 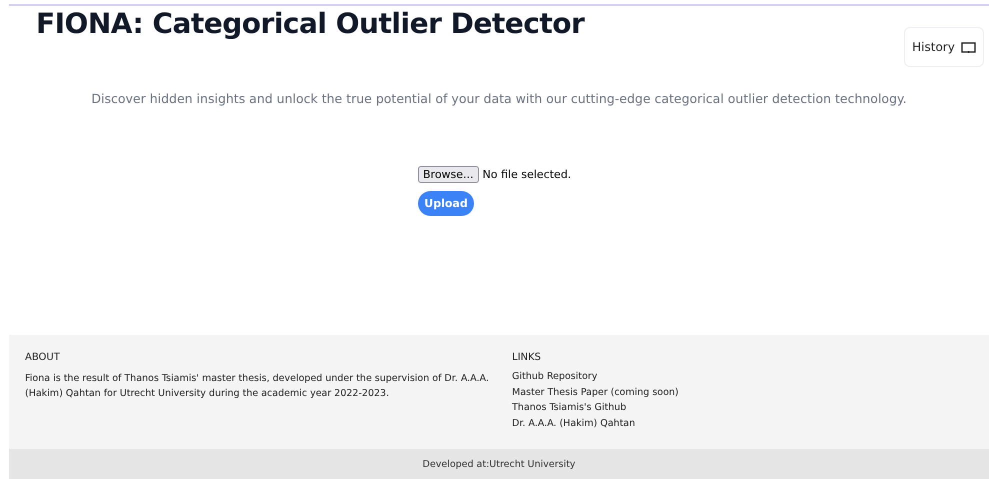 I want to click on tagline: Discover hidden insights and unlock the true potential of your data with our cutting-edge categorical outlier detection technology., so click(x=499, y=98).